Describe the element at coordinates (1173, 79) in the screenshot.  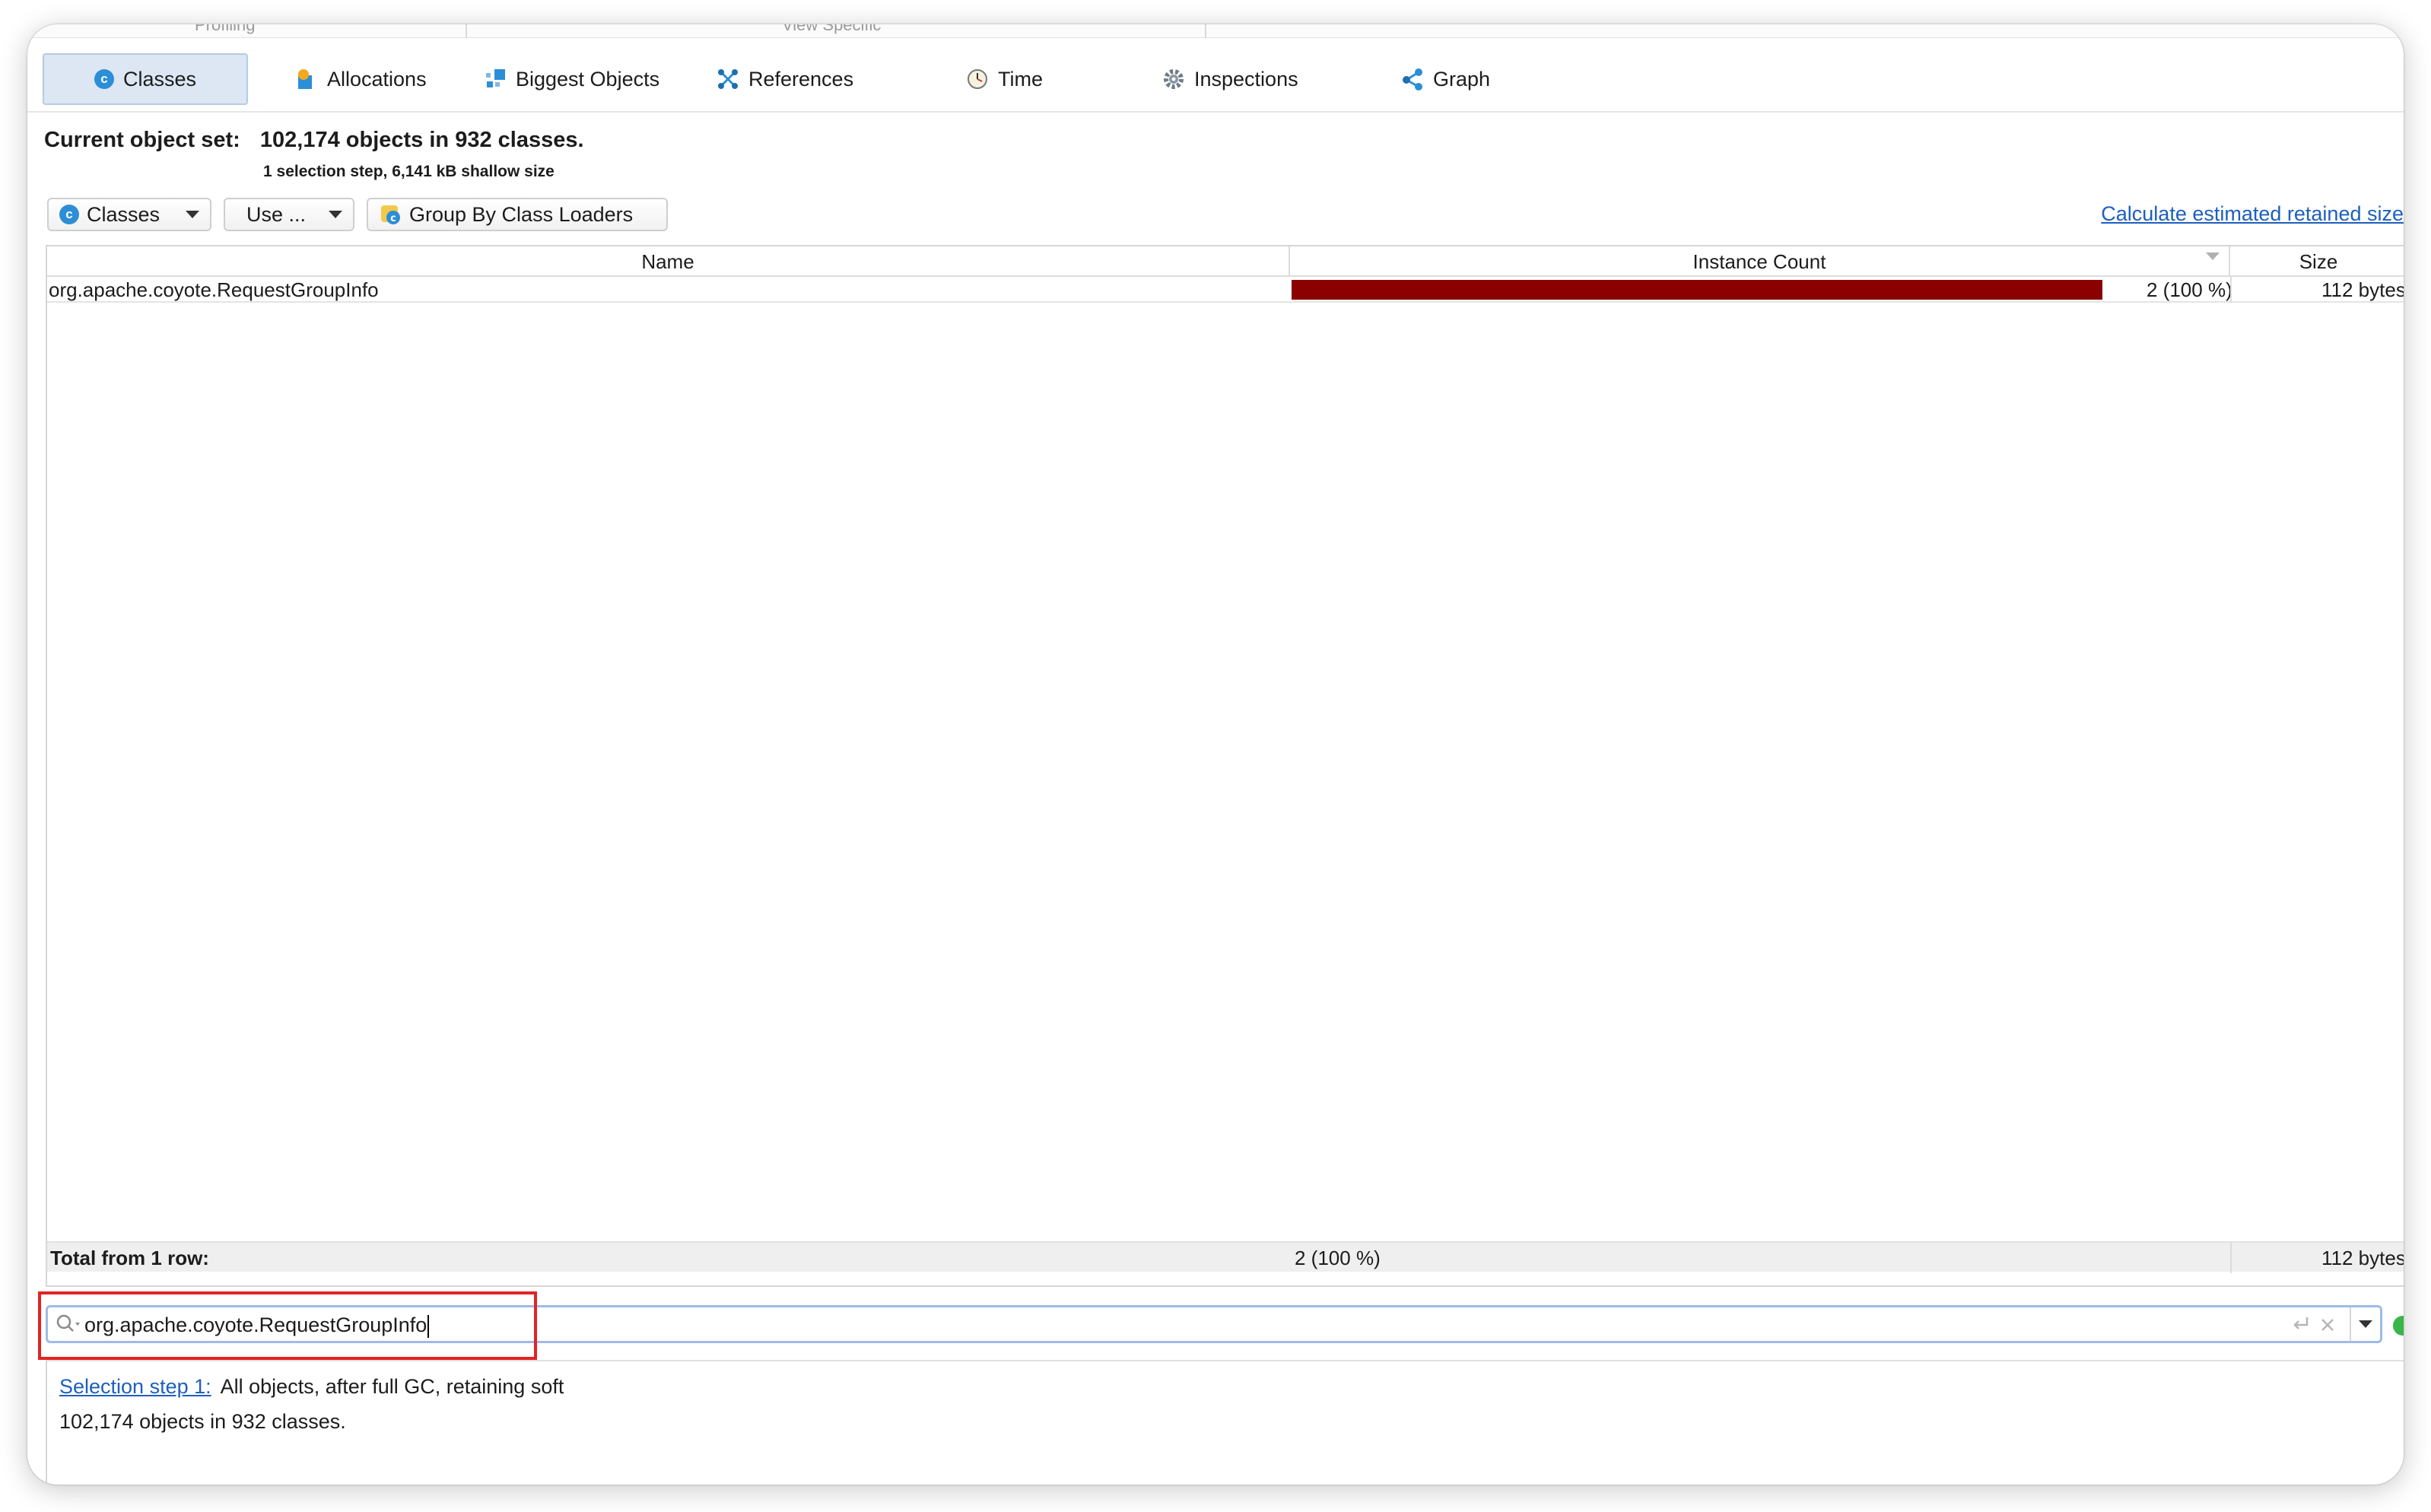
I see `gear-icon` at that location.